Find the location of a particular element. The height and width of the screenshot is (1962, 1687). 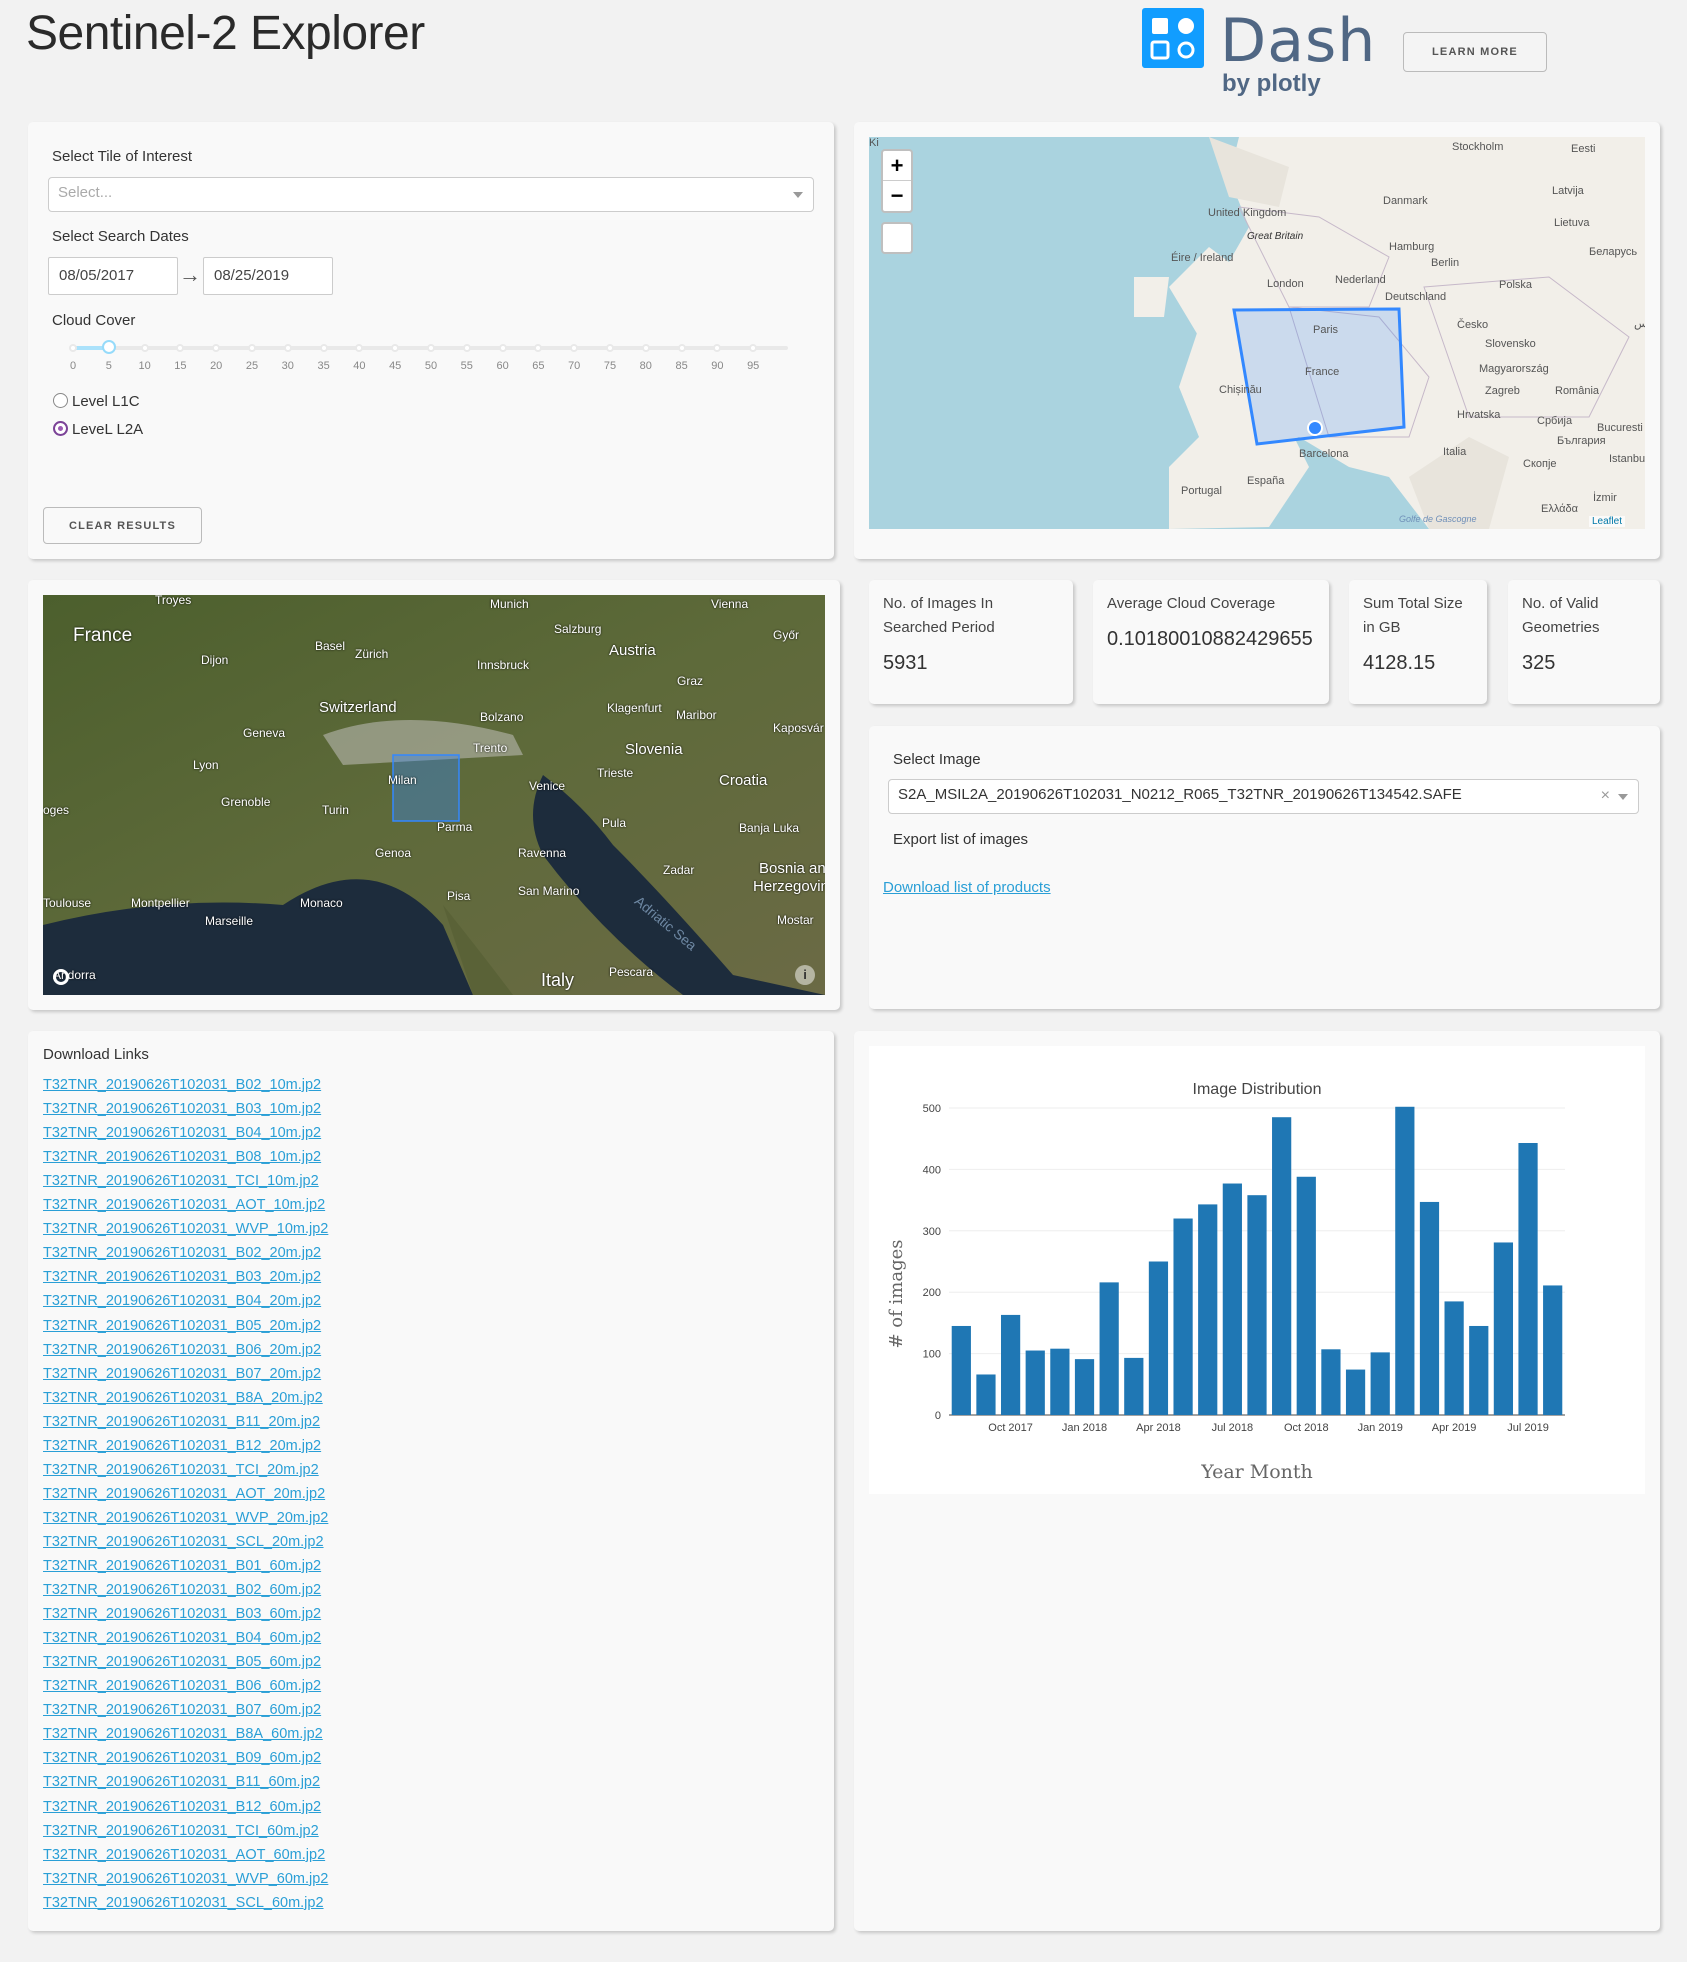

dates-label: Select Search Dates is located at coordinates (120, 236).